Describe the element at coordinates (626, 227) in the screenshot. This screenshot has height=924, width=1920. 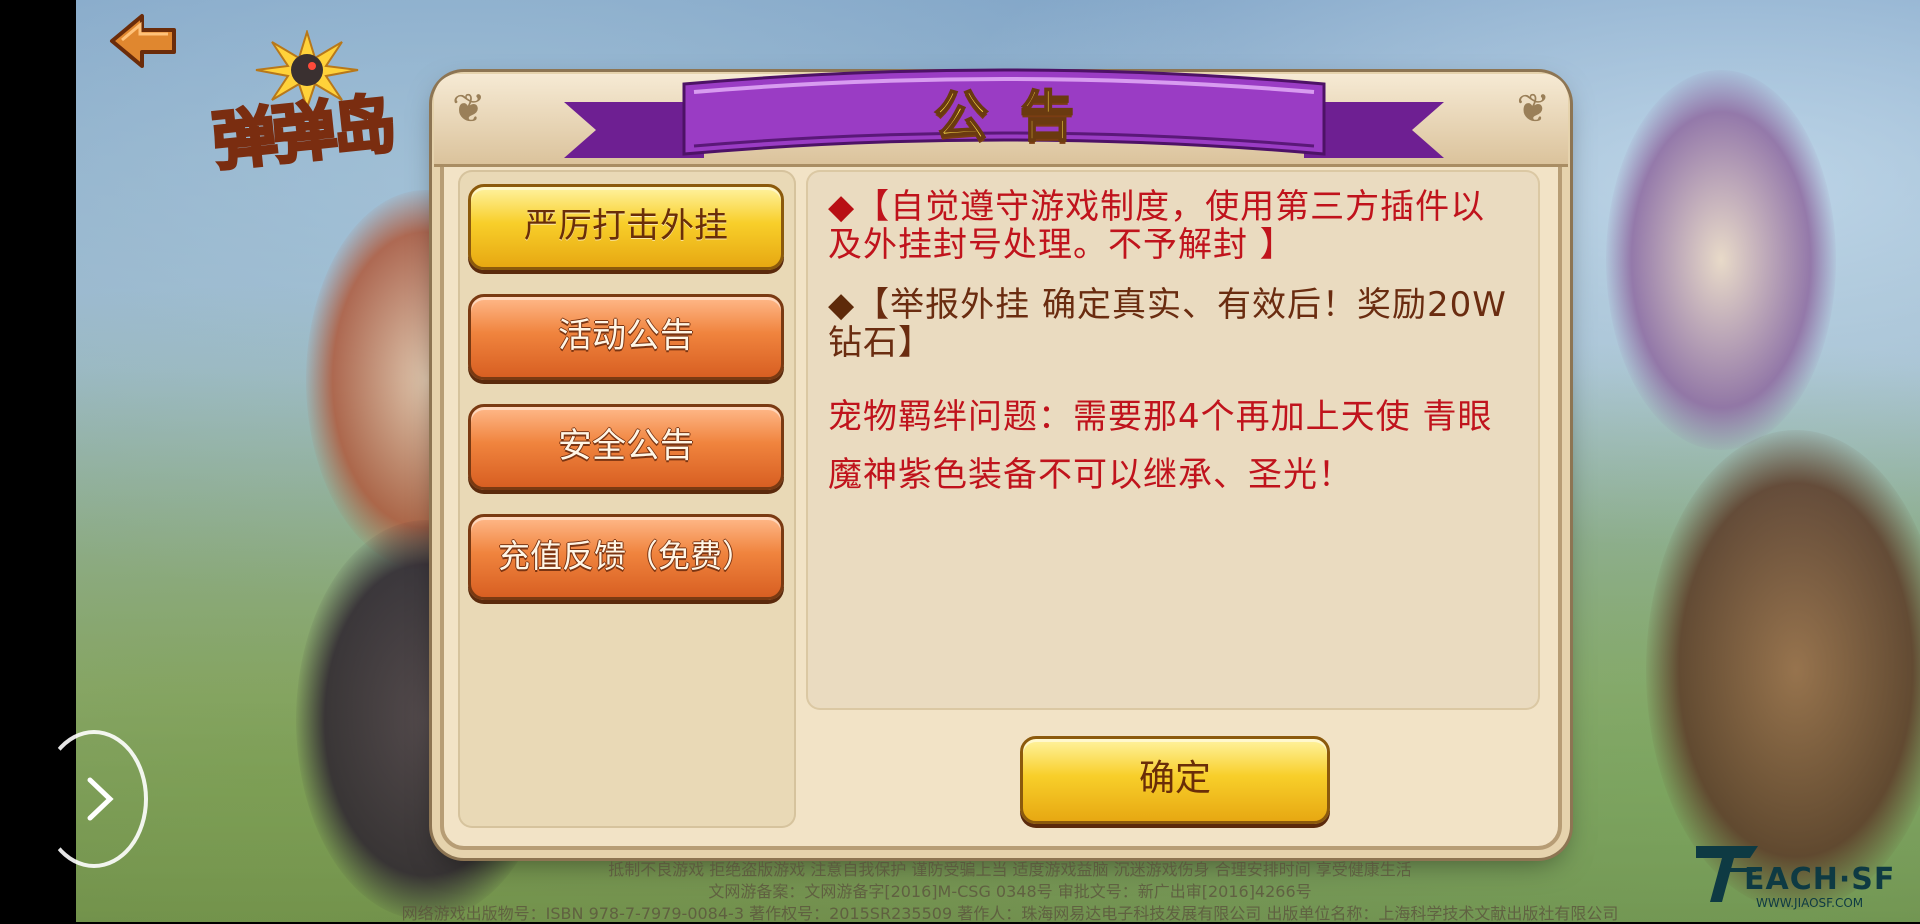
I see `tab-anti-cheat: 严厉打击外挂` at that location.